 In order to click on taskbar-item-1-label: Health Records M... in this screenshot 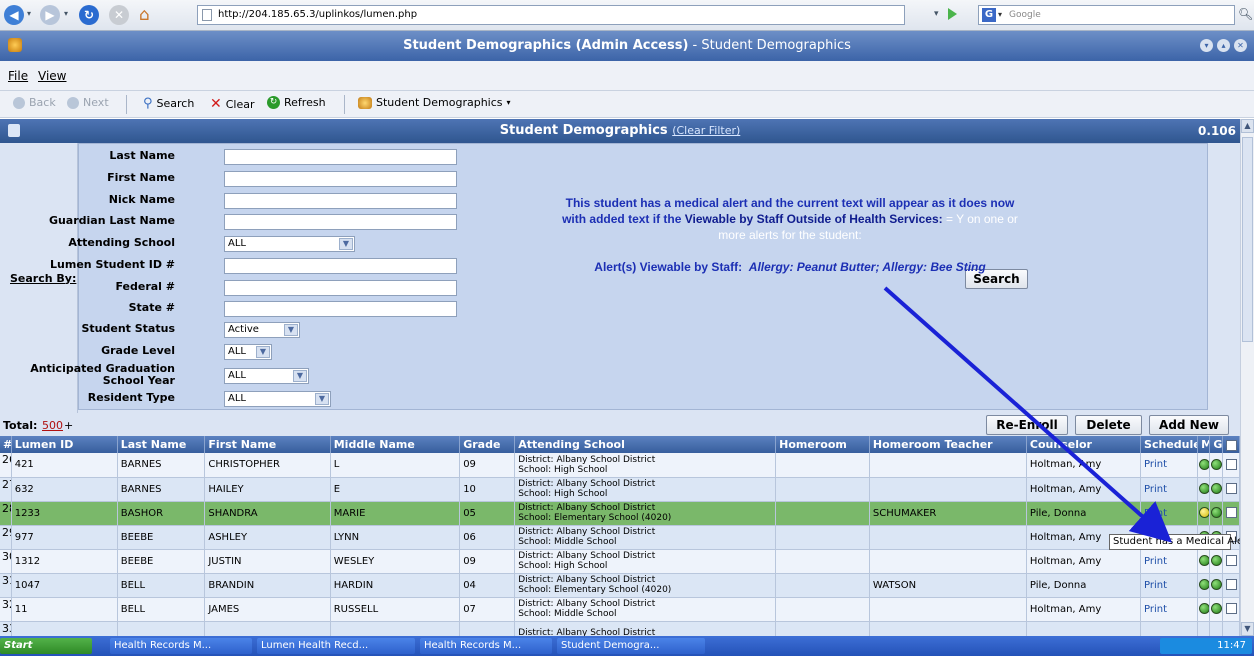, I will do `click(163, 645)`.